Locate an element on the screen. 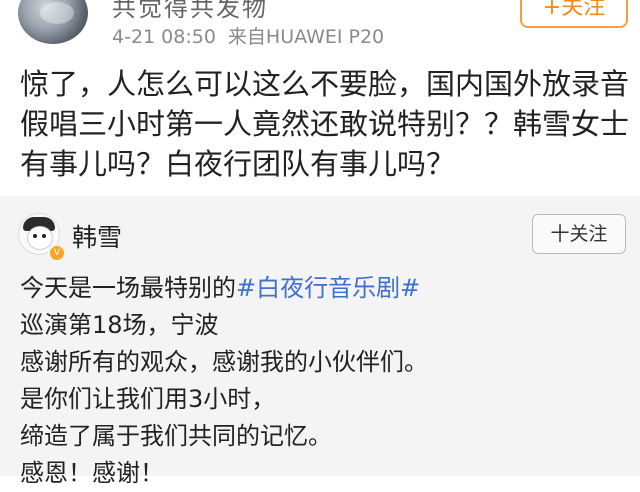 The width and height of the screenshot is (640, 492). quoted-line-1: 今天是一场最特别的#白夜行音乐剧# is located at coordinates (320, 288).